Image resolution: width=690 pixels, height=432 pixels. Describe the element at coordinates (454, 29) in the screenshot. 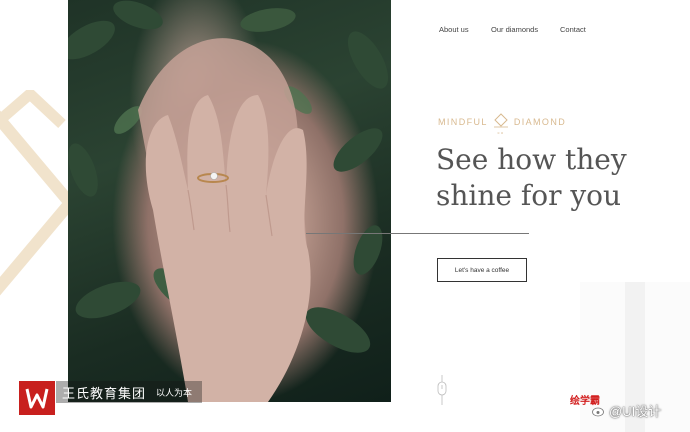

I see `nav-about-us: About us` at that location.